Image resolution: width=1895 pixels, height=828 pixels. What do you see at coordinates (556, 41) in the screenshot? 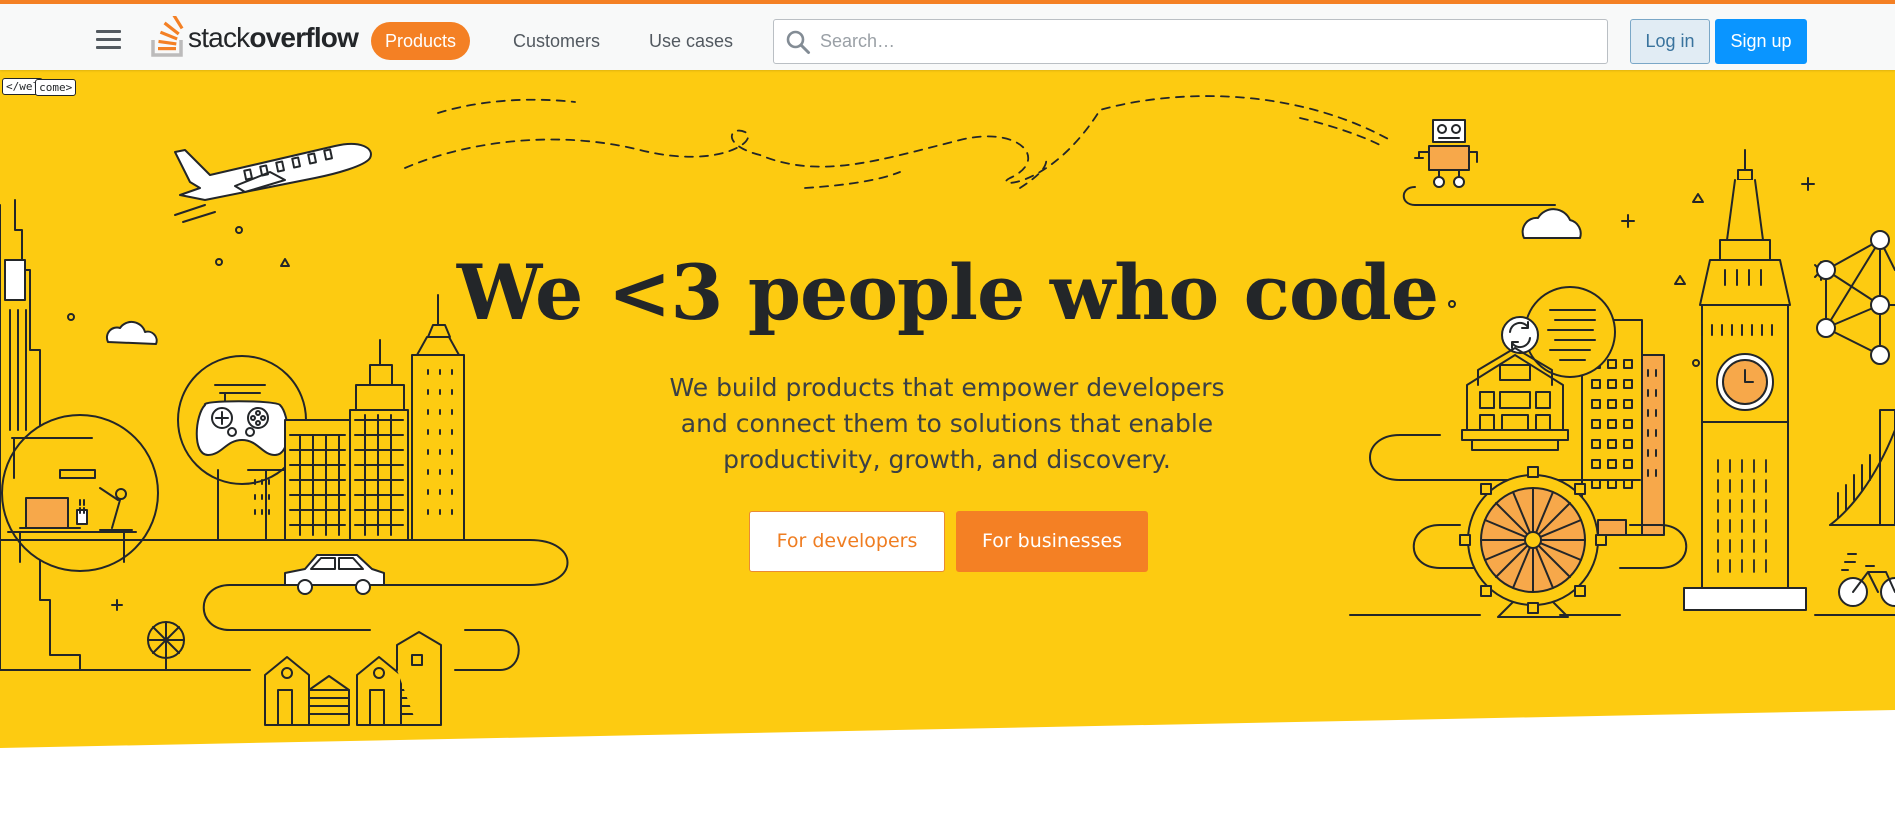
I see `nav-customers: Customers` at bounding box center [556, 41].